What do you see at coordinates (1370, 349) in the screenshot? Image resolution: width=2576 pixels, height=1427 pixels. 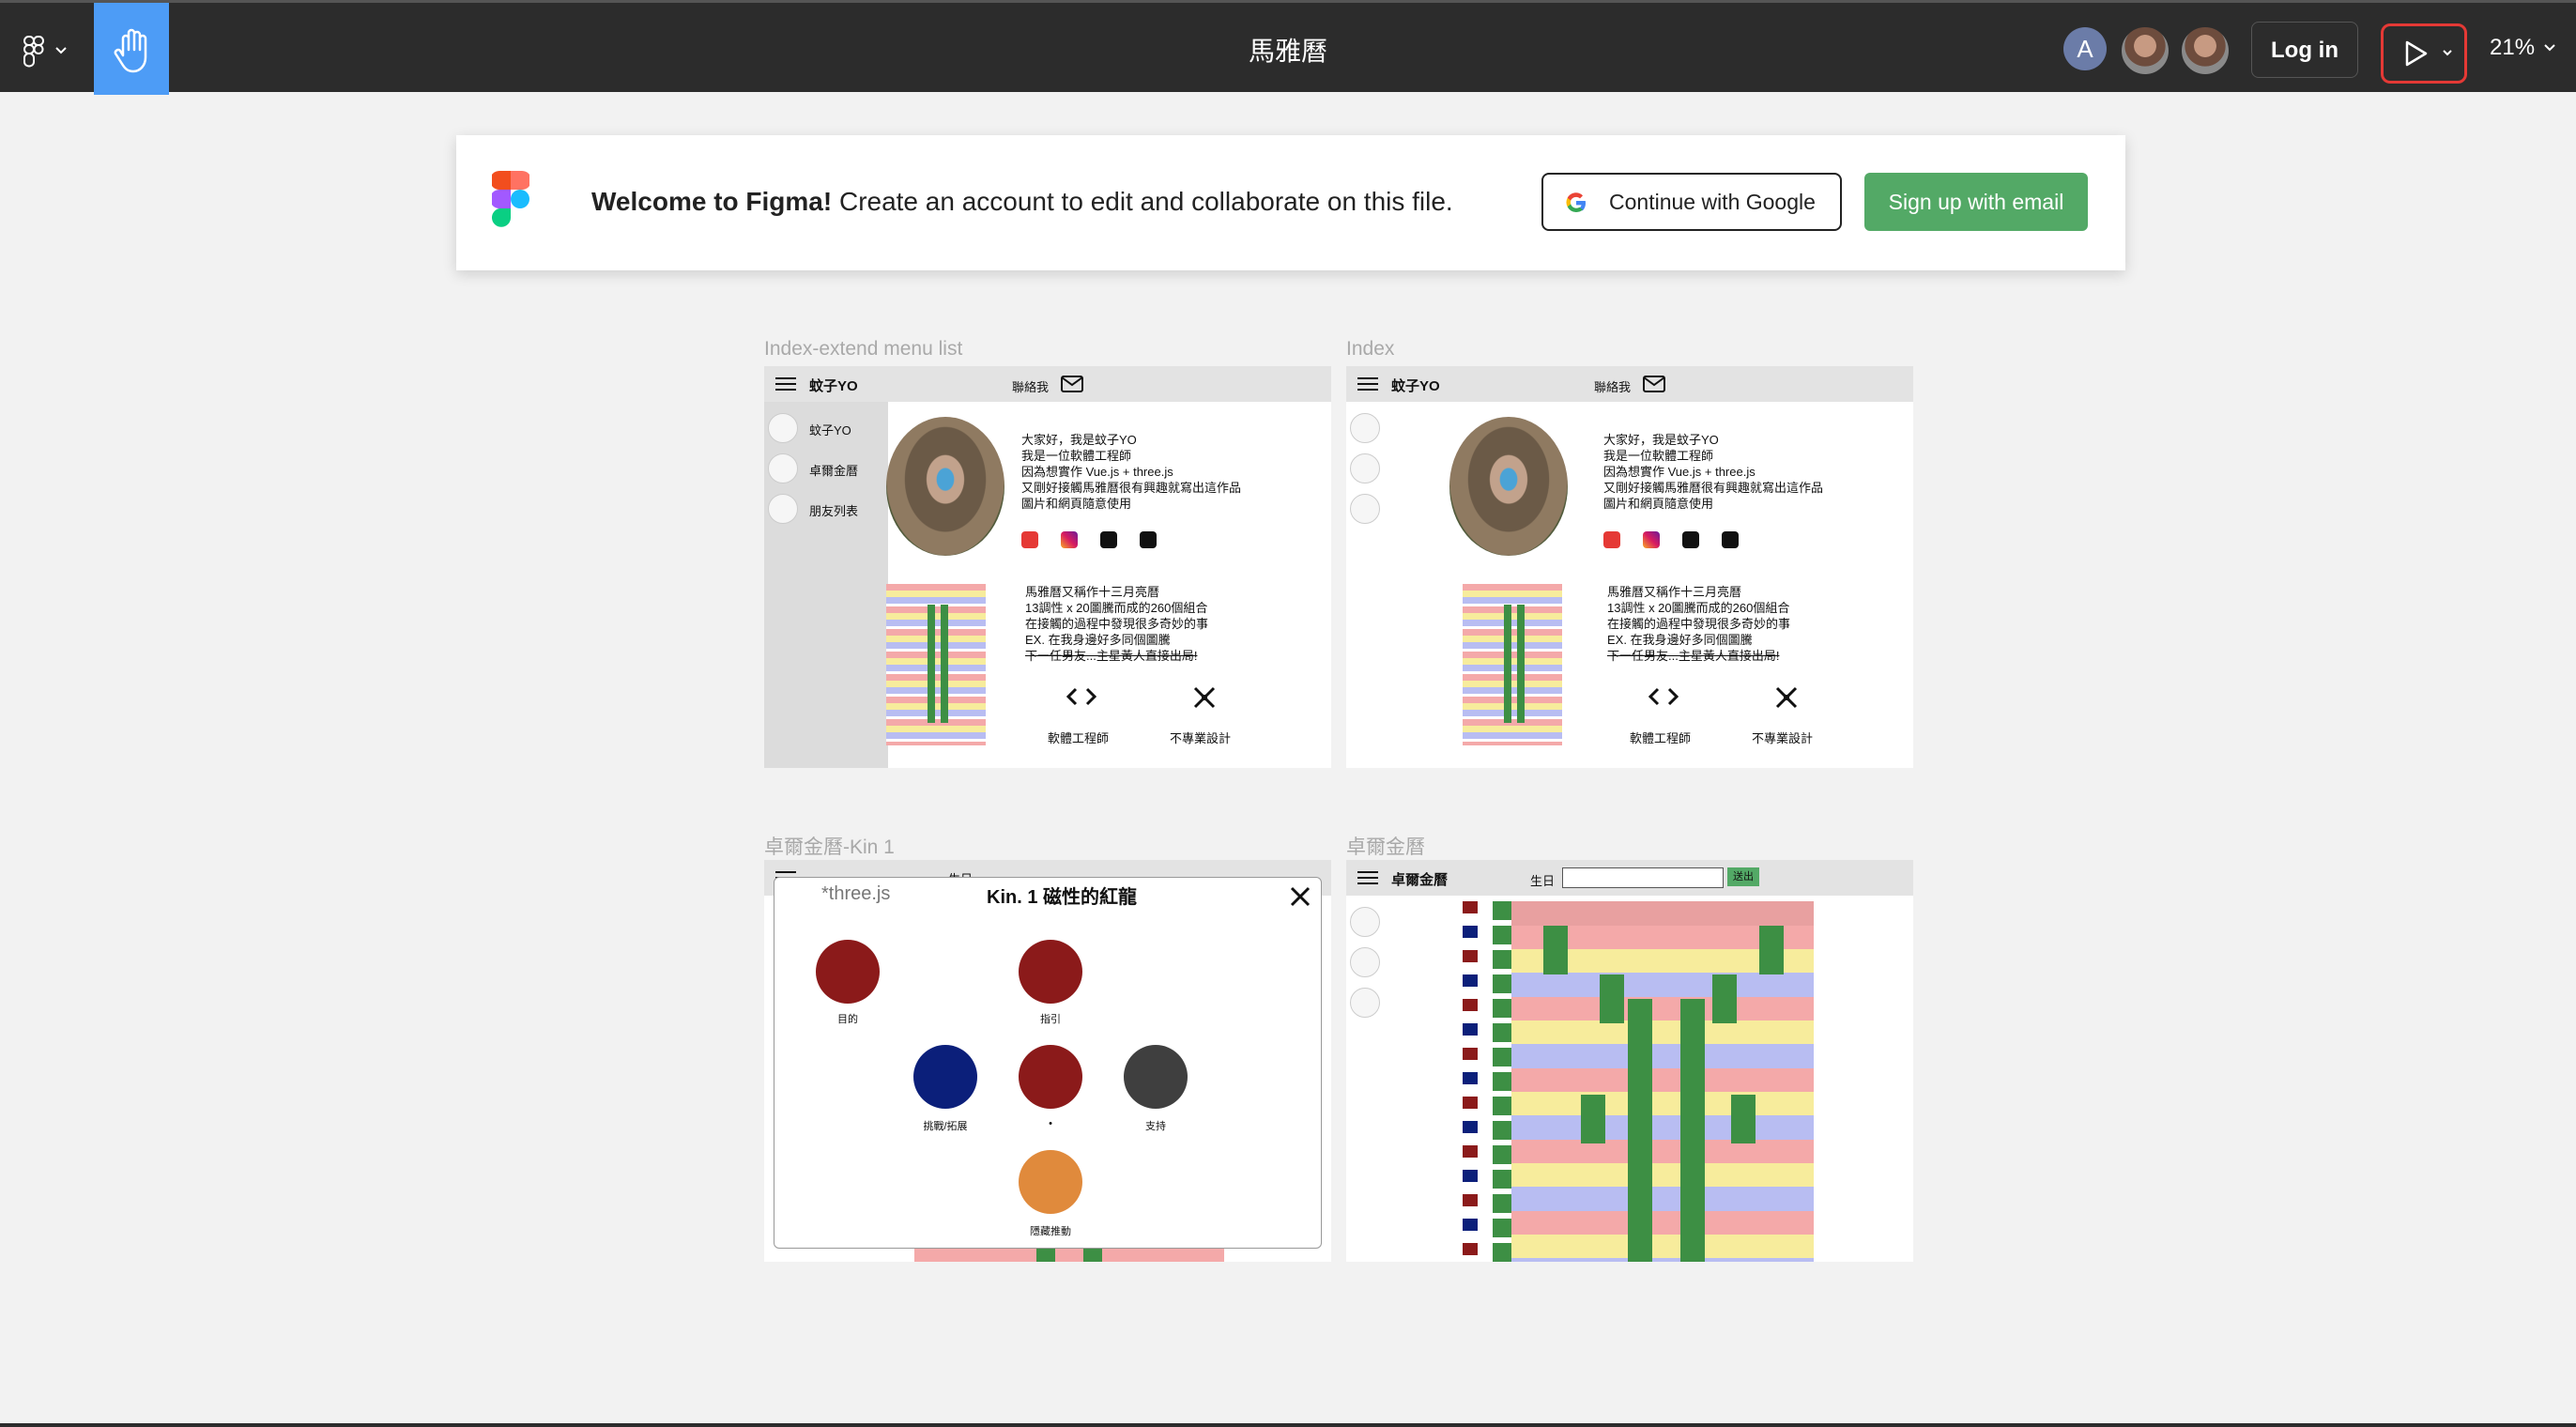 I see `frame-label: Index` at bounding box center [1370, 349].